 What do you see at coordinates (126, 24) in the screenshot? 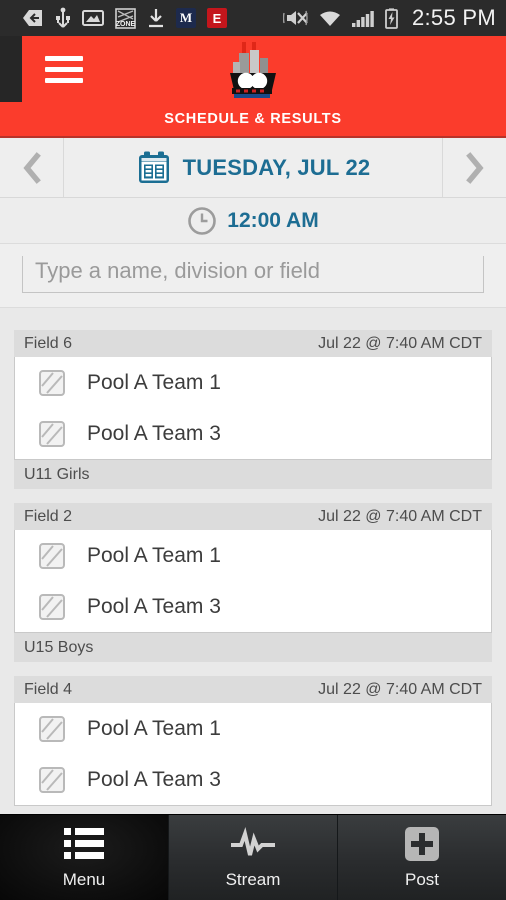
I see `svg-text: ZONE` at bounding box center [126, 24].